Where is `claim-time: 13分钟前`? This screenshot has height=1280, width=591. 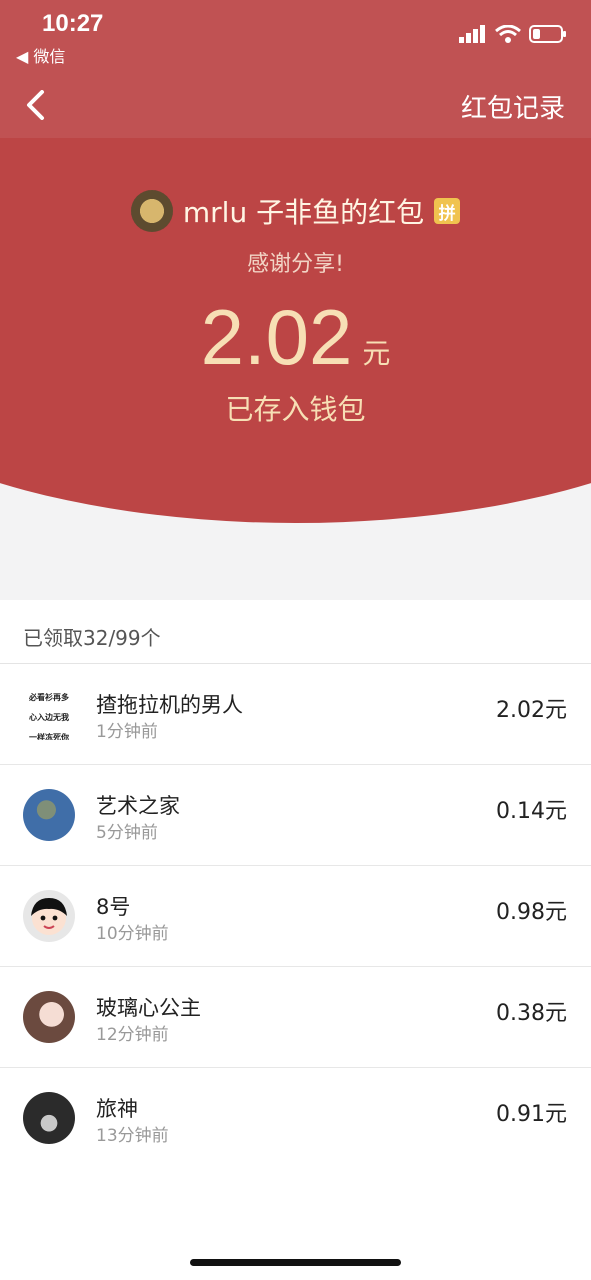 claim-time: 13分钟前 is located at coordinates (132, 1135).